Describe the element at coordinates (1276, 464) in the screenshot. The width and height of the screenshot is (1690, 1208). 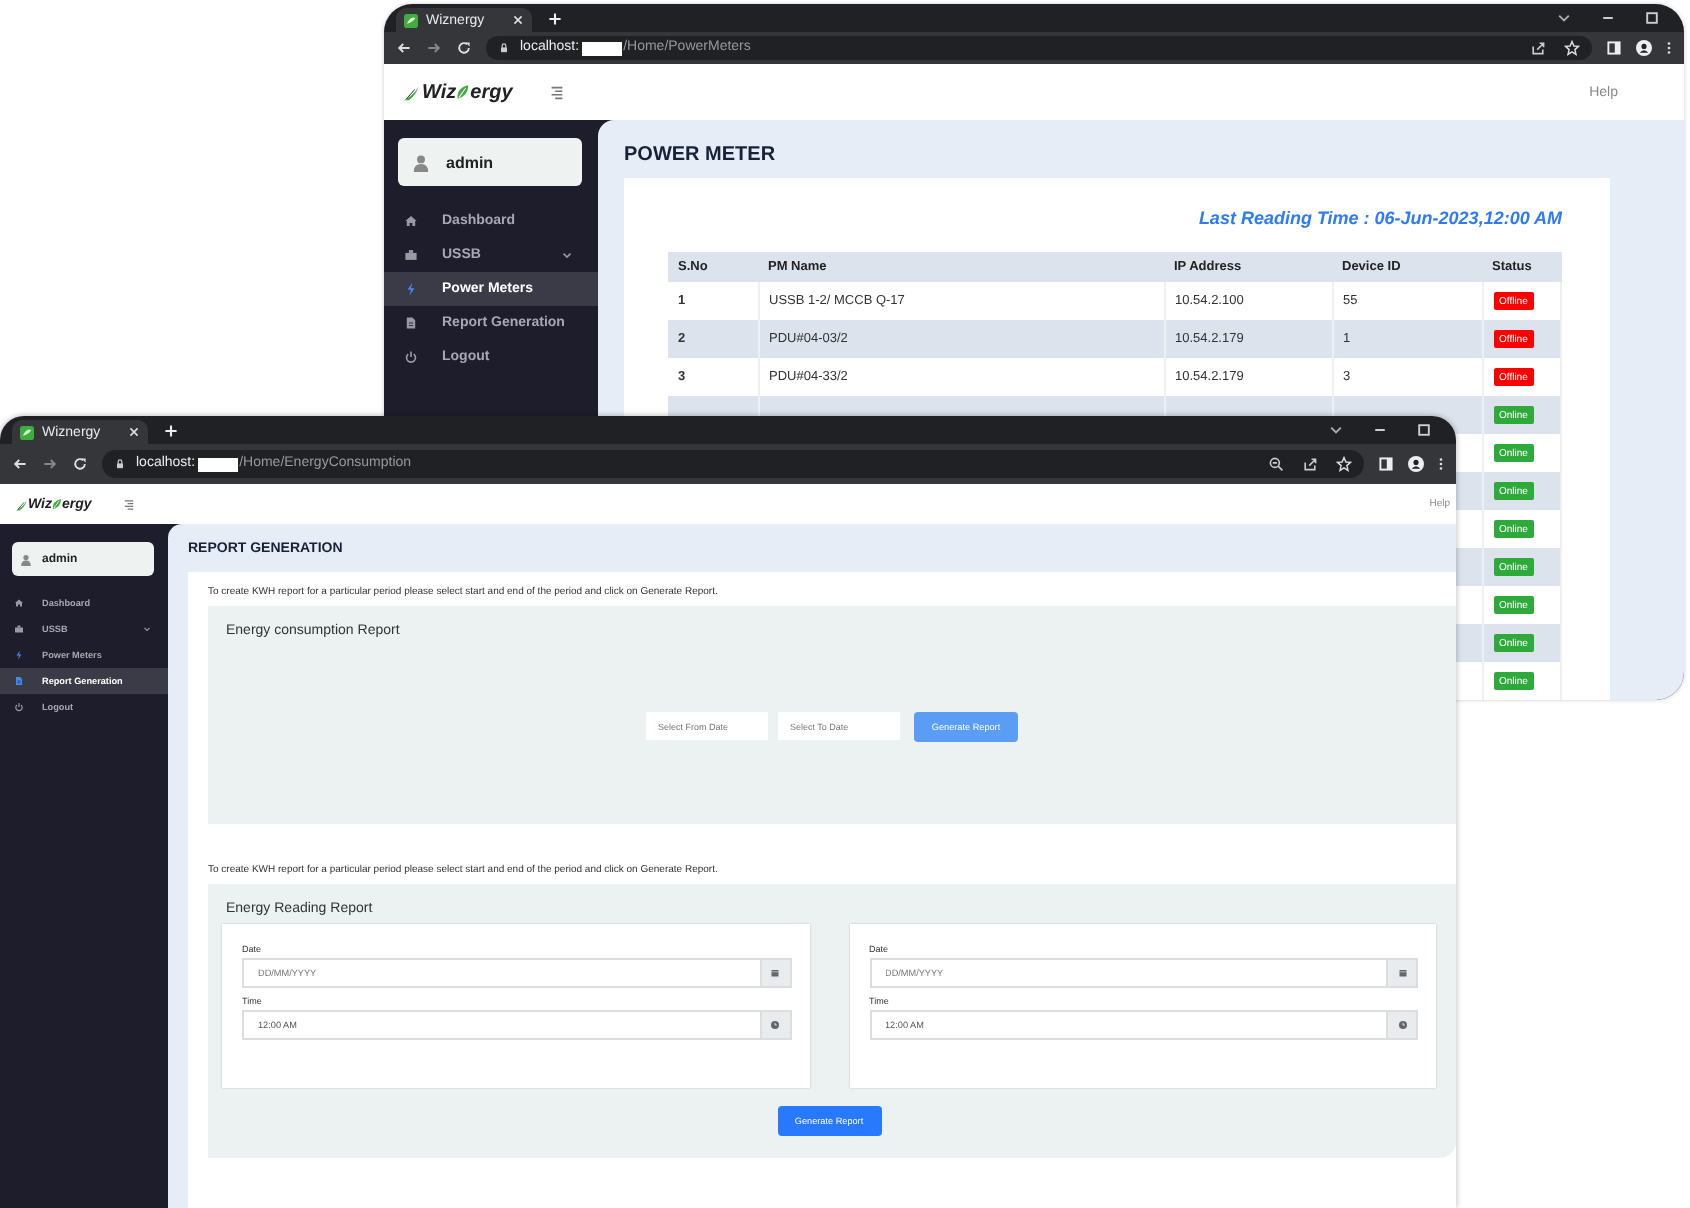
I see `zoom-icon` at that location.